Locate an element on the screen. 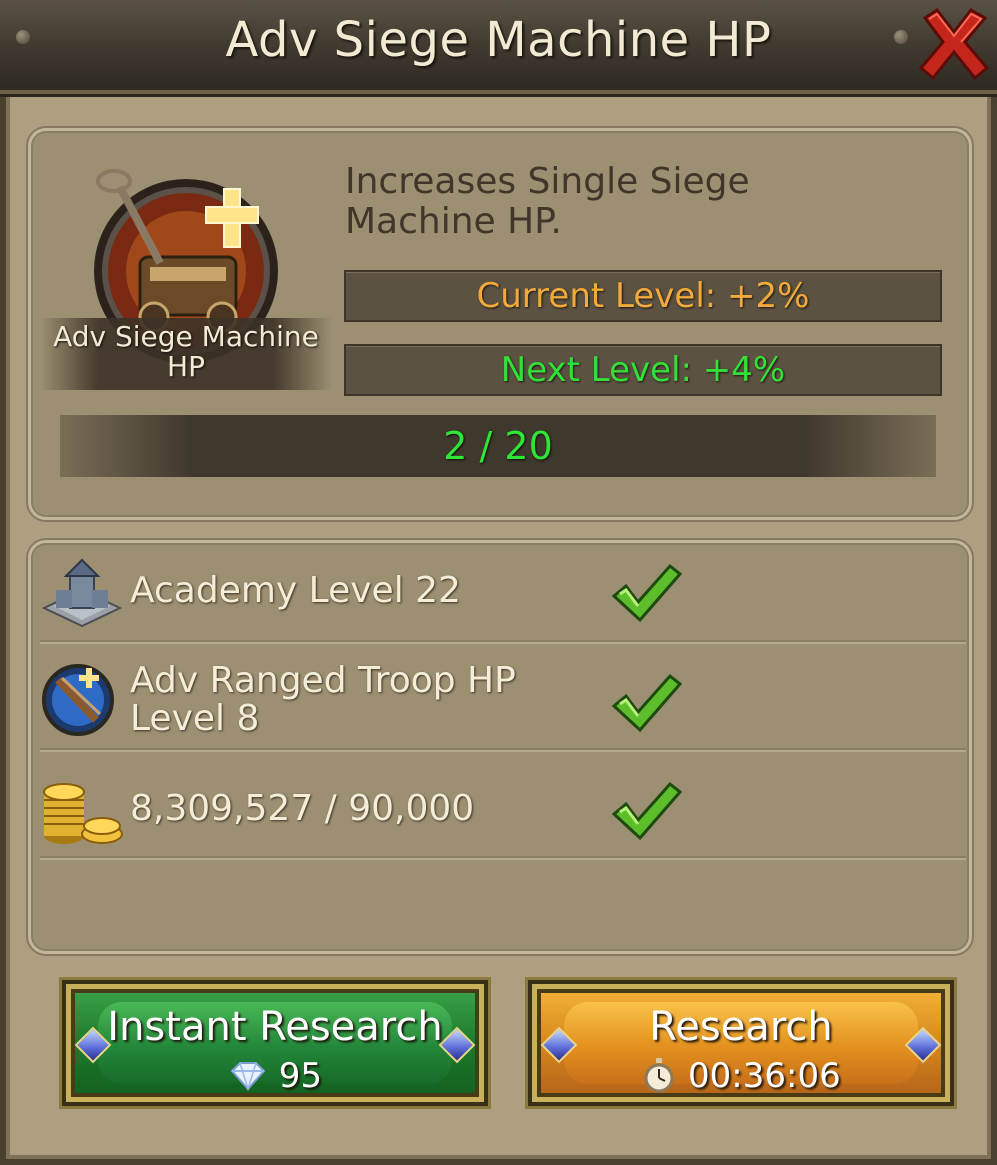  close-x-icon is located at coordinates (954, 44).